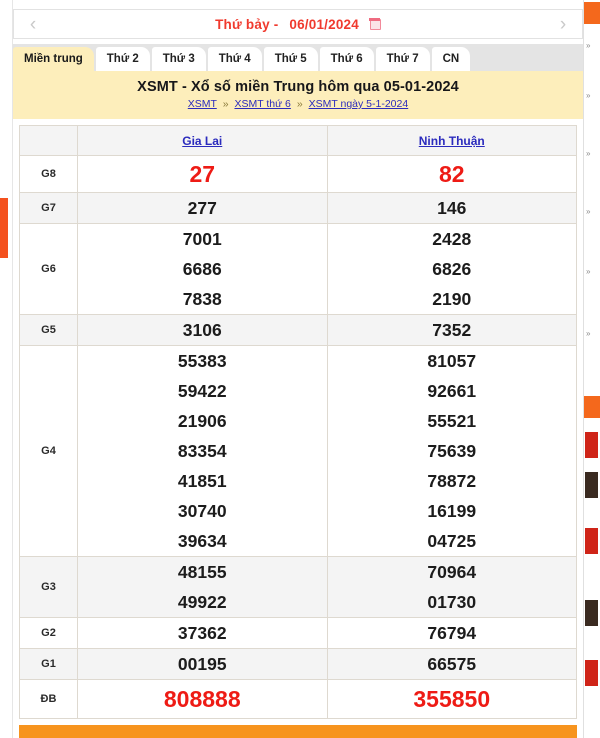 The width and height of the screenshot is (600, 738). I want to click on prize-label-g2: G2, so click(48, 633).